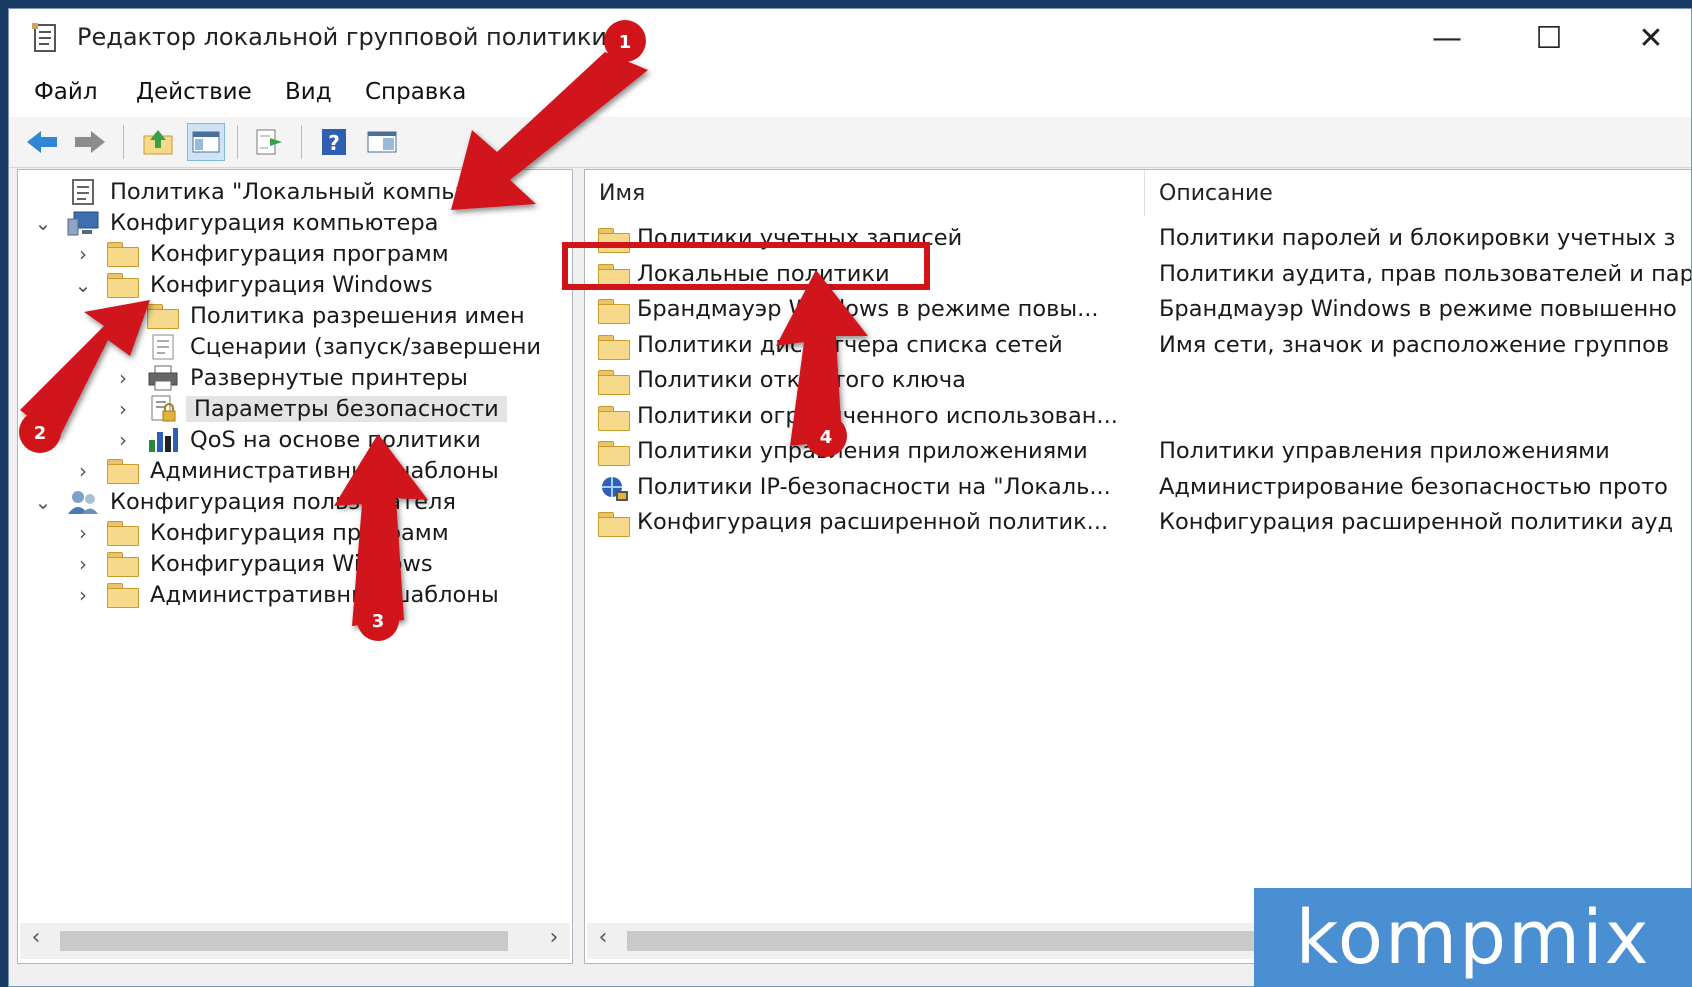 The height and width of the screenshot is (987, 1692). I want to click on tree-item: › Развернутые принтеры, so click(290, 378).